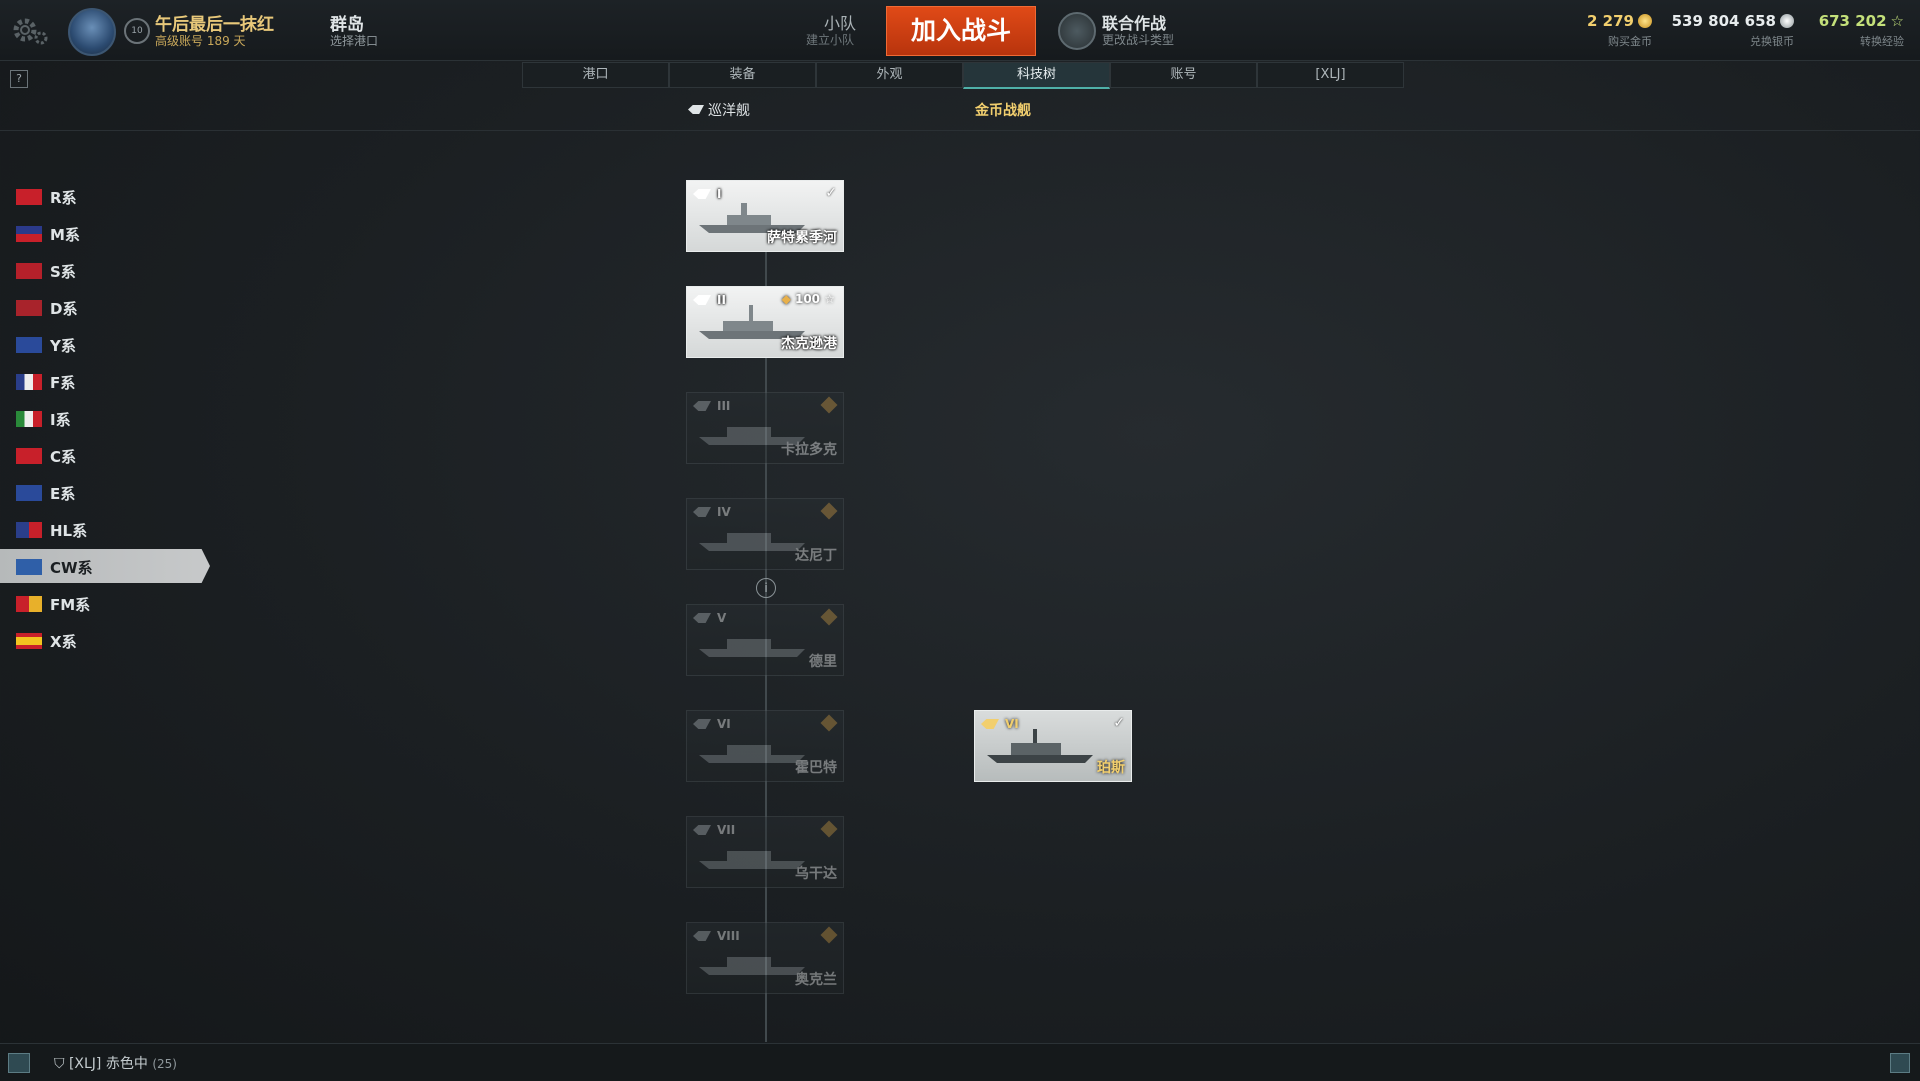  I want to click on nation-label: Y系, so click(63, 346).